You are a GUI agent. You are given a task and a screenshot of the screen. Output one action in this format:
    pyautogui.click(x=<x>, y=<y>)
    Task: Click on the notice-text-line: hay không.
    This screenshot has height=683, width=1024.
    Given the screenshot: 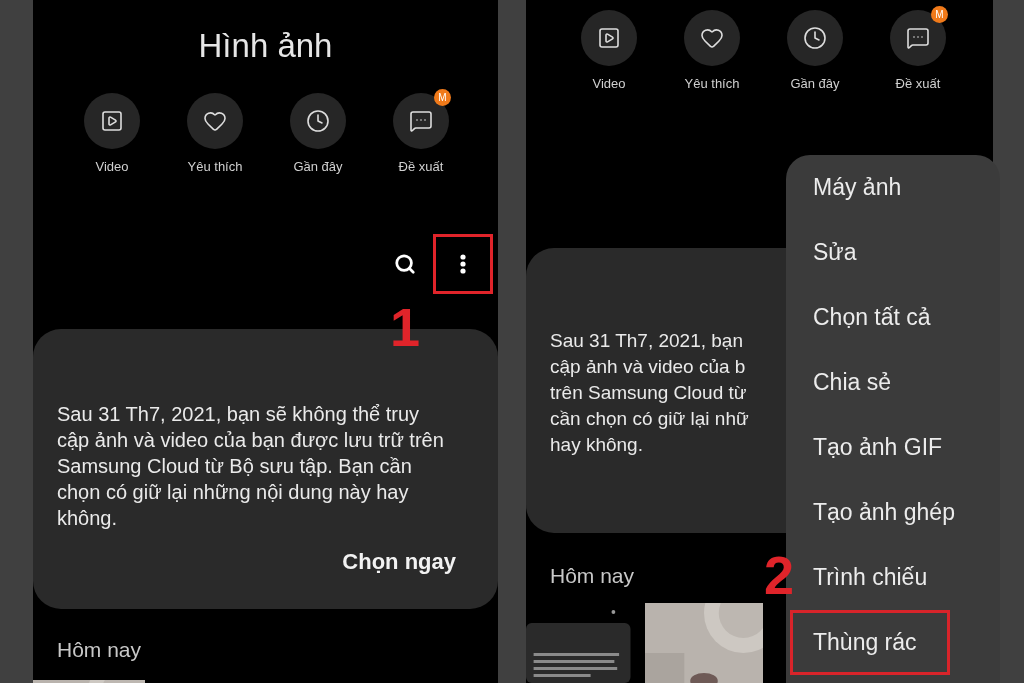 What is the action you would take?
    pyautogui.click(x=596, y=445)
    